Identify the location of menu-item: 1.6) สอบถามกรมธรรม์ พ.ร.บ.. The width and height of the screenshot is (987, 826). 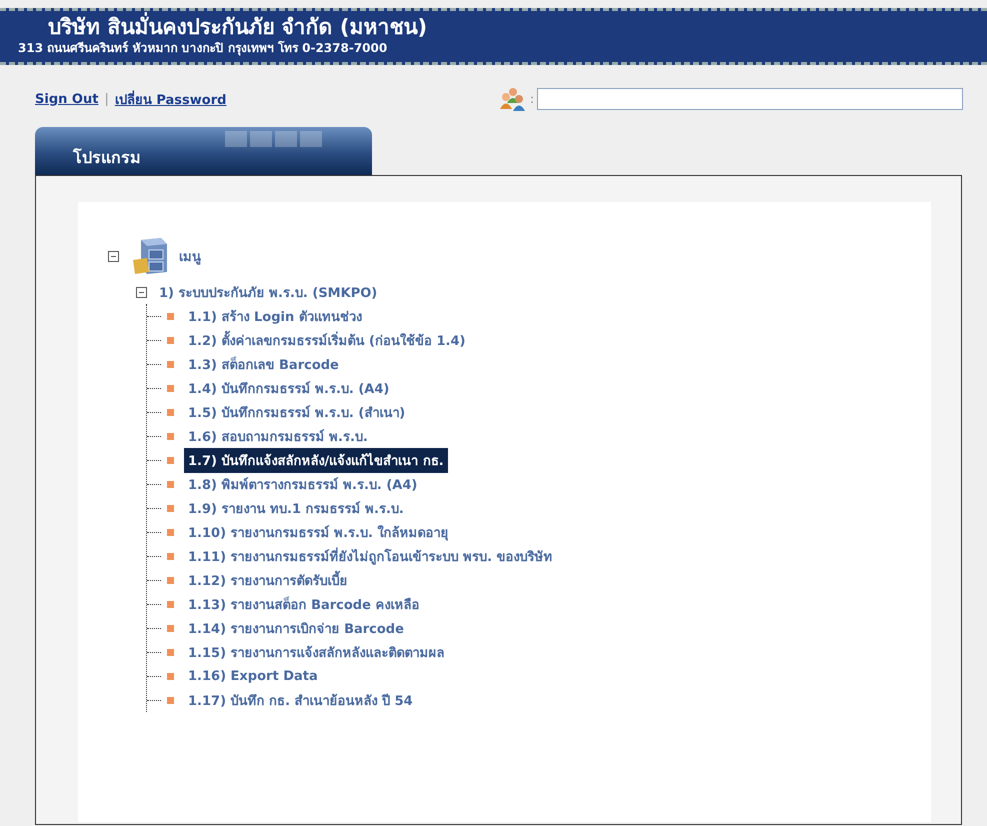
(278, 436).